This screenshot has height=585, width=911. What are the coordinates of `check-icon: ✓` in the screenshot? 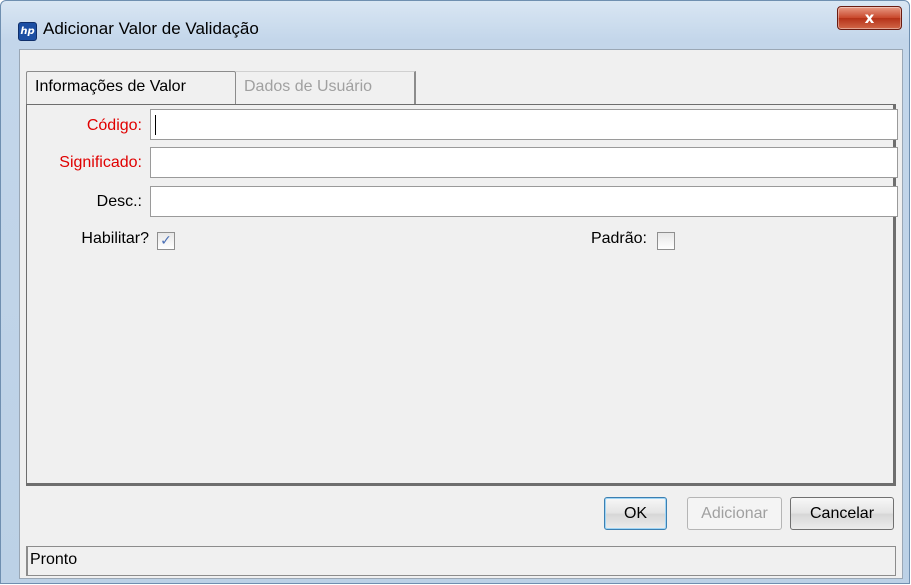 It's located at (166, 241).